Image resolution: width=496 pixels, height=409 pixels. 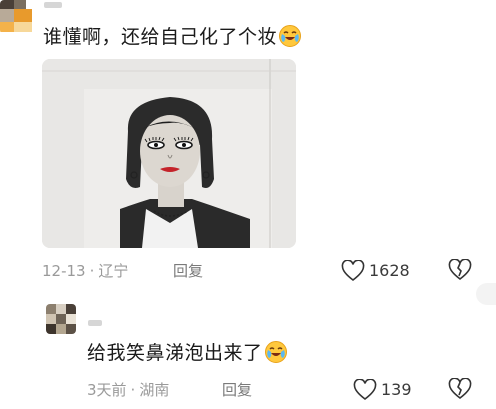 What do you see at coordinates (389, 270) in the screenshot?
I see `comment-1-like-count: 1628` at bounding box center [389, 270].